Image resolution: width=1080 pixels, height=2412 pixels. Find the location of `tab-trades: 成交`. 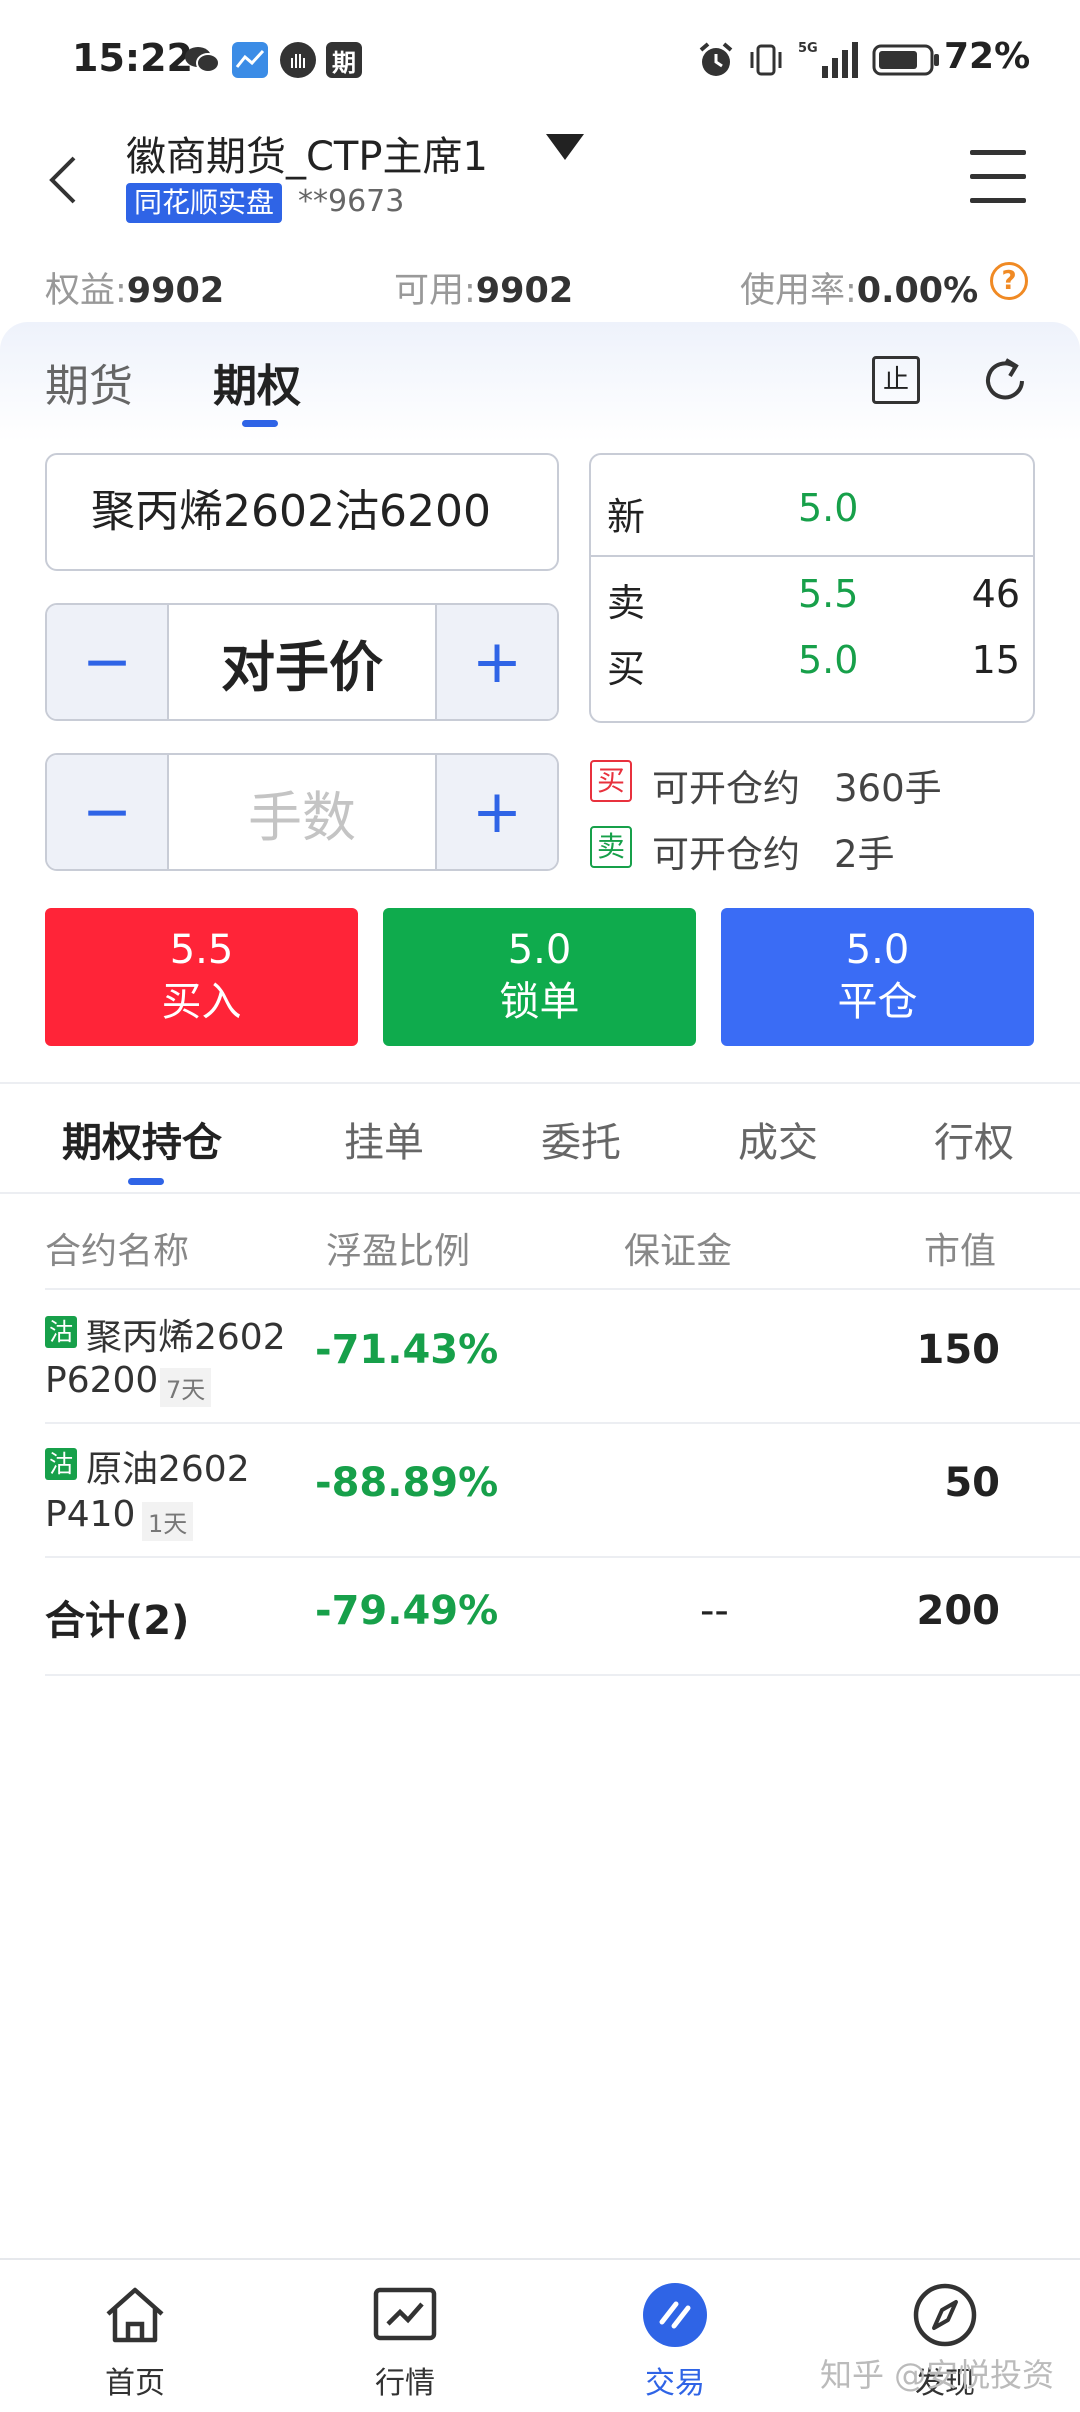

tab-trades: 成交 is located at coordinates (778, 1139).